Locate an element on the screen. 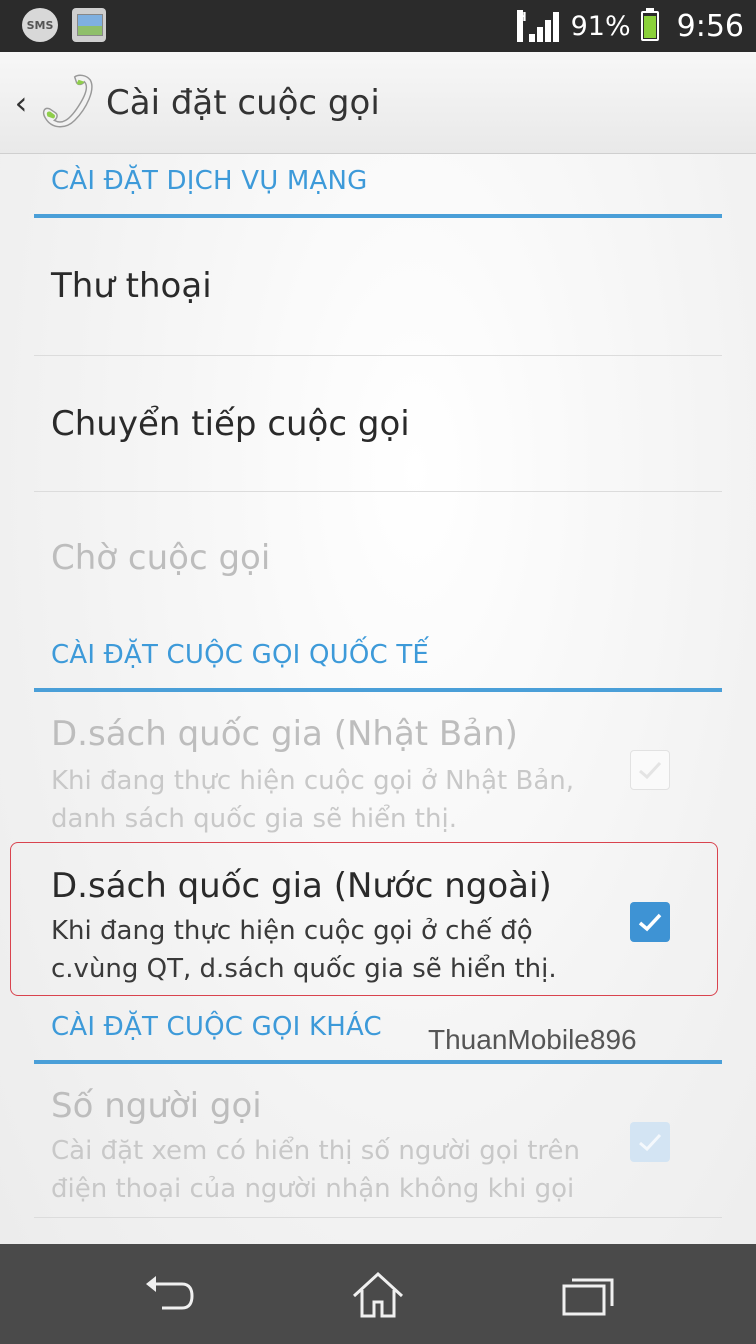 This screenshot has height=1344, width=756. back-icon is located at coordinates (170, 1295).